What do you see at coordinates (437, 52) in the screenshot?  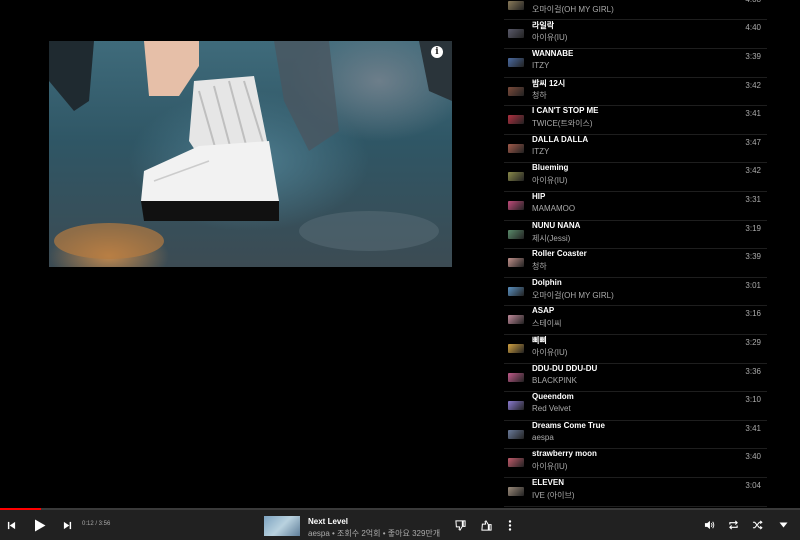 I see `info-icon: i` at bounding box center [437, 52].